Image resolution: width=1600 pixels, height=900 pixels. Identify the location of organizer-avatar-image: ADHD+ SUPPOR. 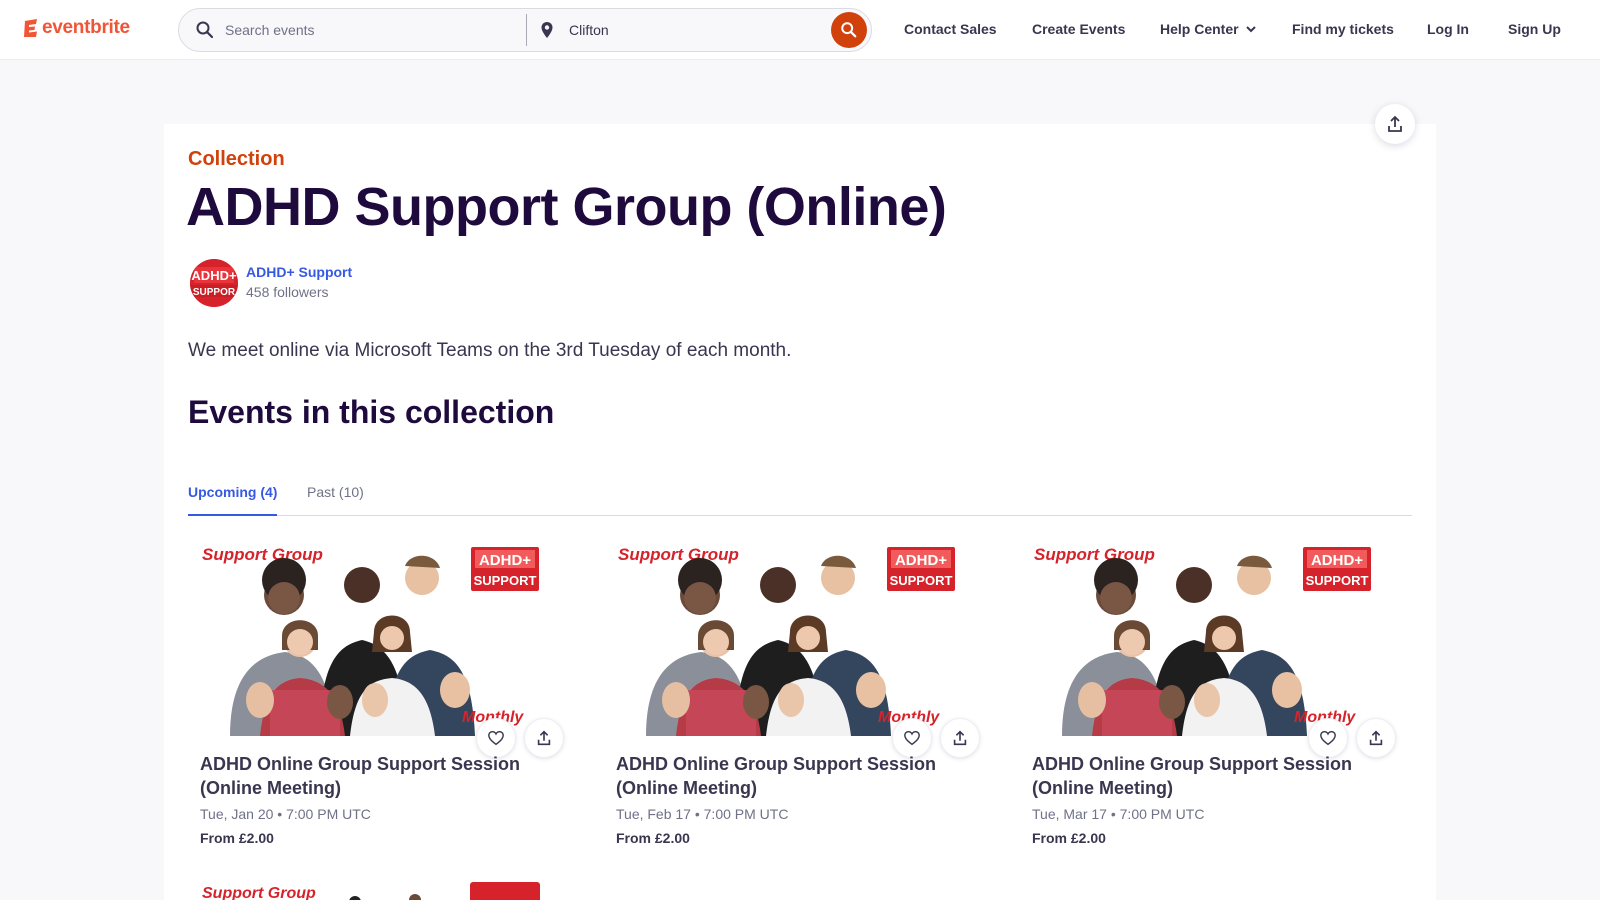
(214, 283).